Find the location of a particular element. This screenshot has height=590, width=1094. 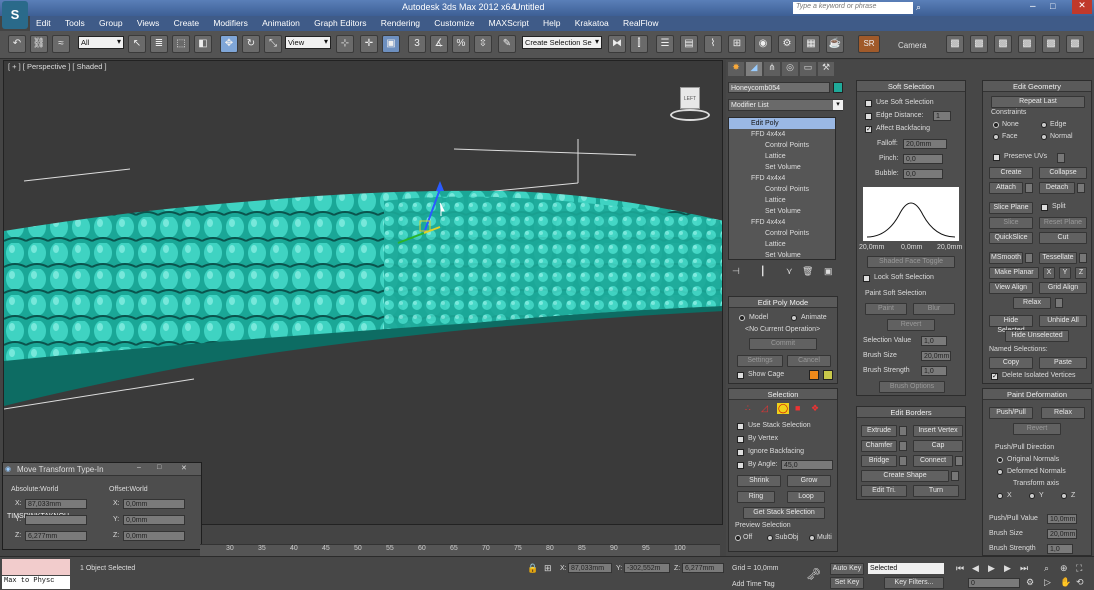

preserve-uvs-checkbox is located at coordinates (996, 157).